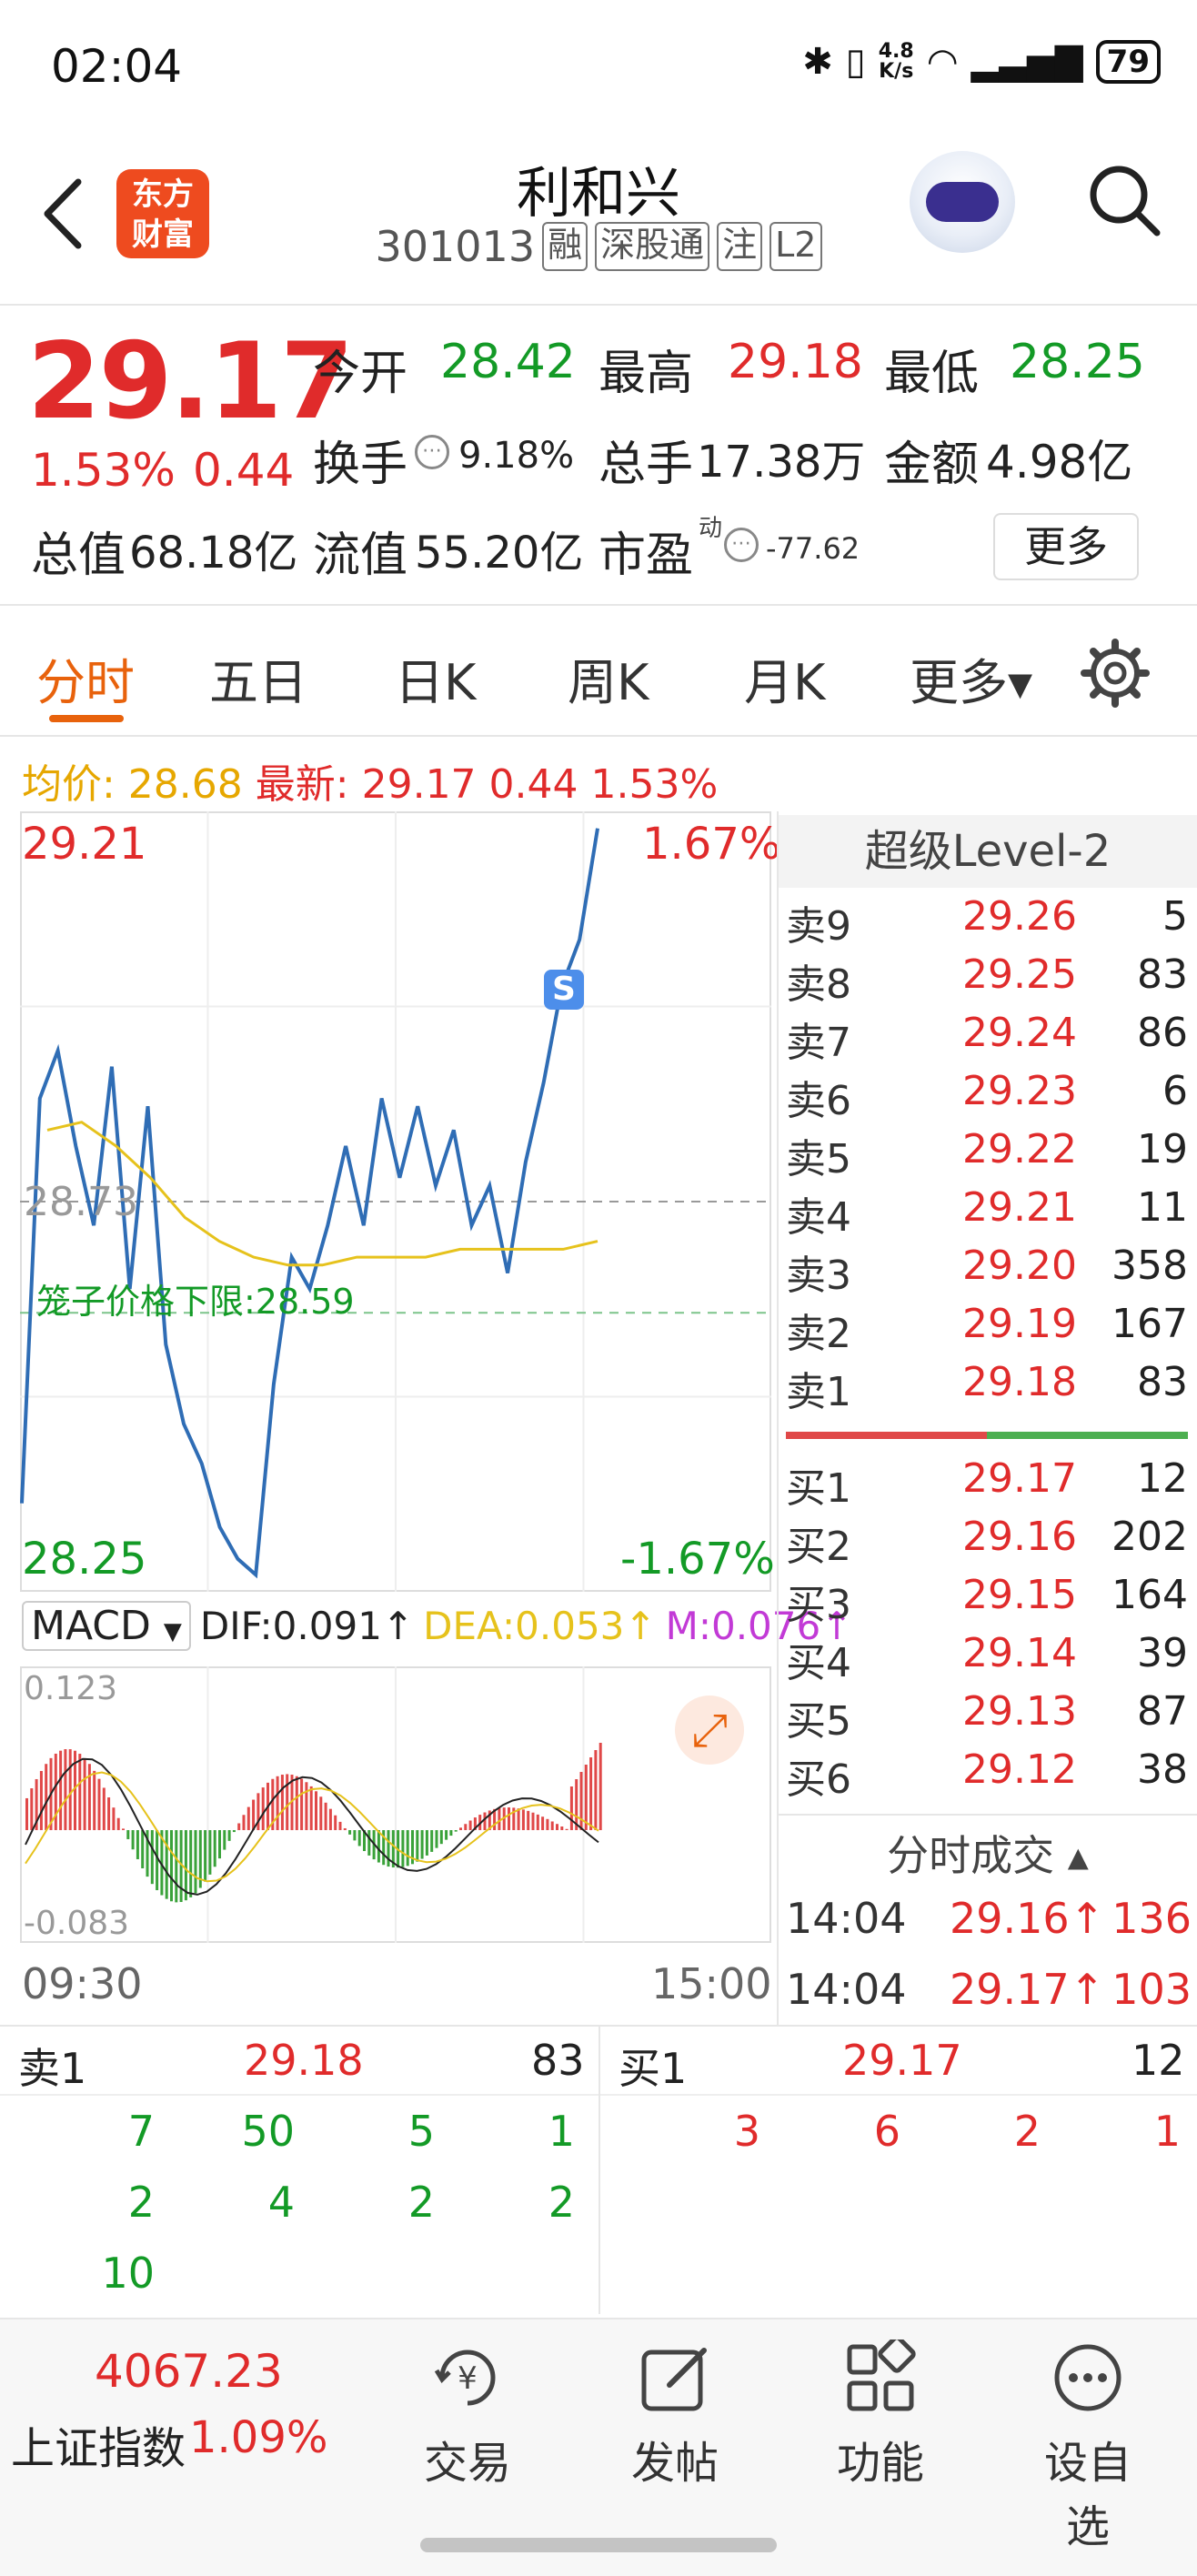  I want to click on ask-row: 卖1 29.18 83, so click(987, 1388).